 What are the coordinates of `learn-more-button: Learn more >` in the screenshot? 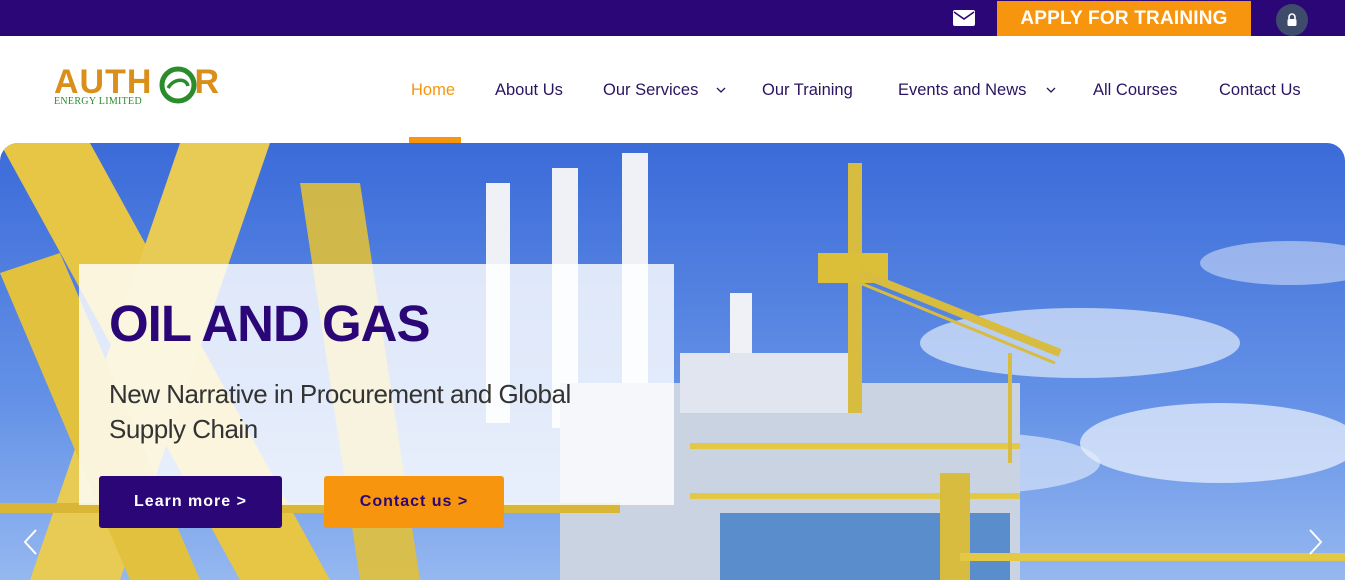 It's located at (190, 502).